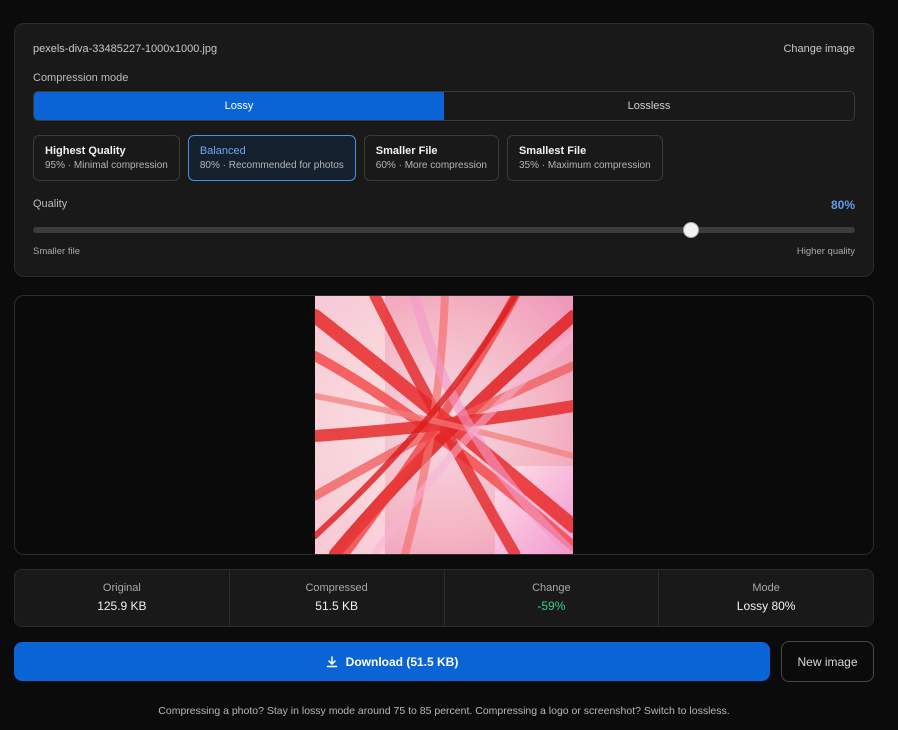  What do you see at coordinates (222, 151) in the screenshot?
I see `preset-title: Balanced` at bounding box center [222, 151].